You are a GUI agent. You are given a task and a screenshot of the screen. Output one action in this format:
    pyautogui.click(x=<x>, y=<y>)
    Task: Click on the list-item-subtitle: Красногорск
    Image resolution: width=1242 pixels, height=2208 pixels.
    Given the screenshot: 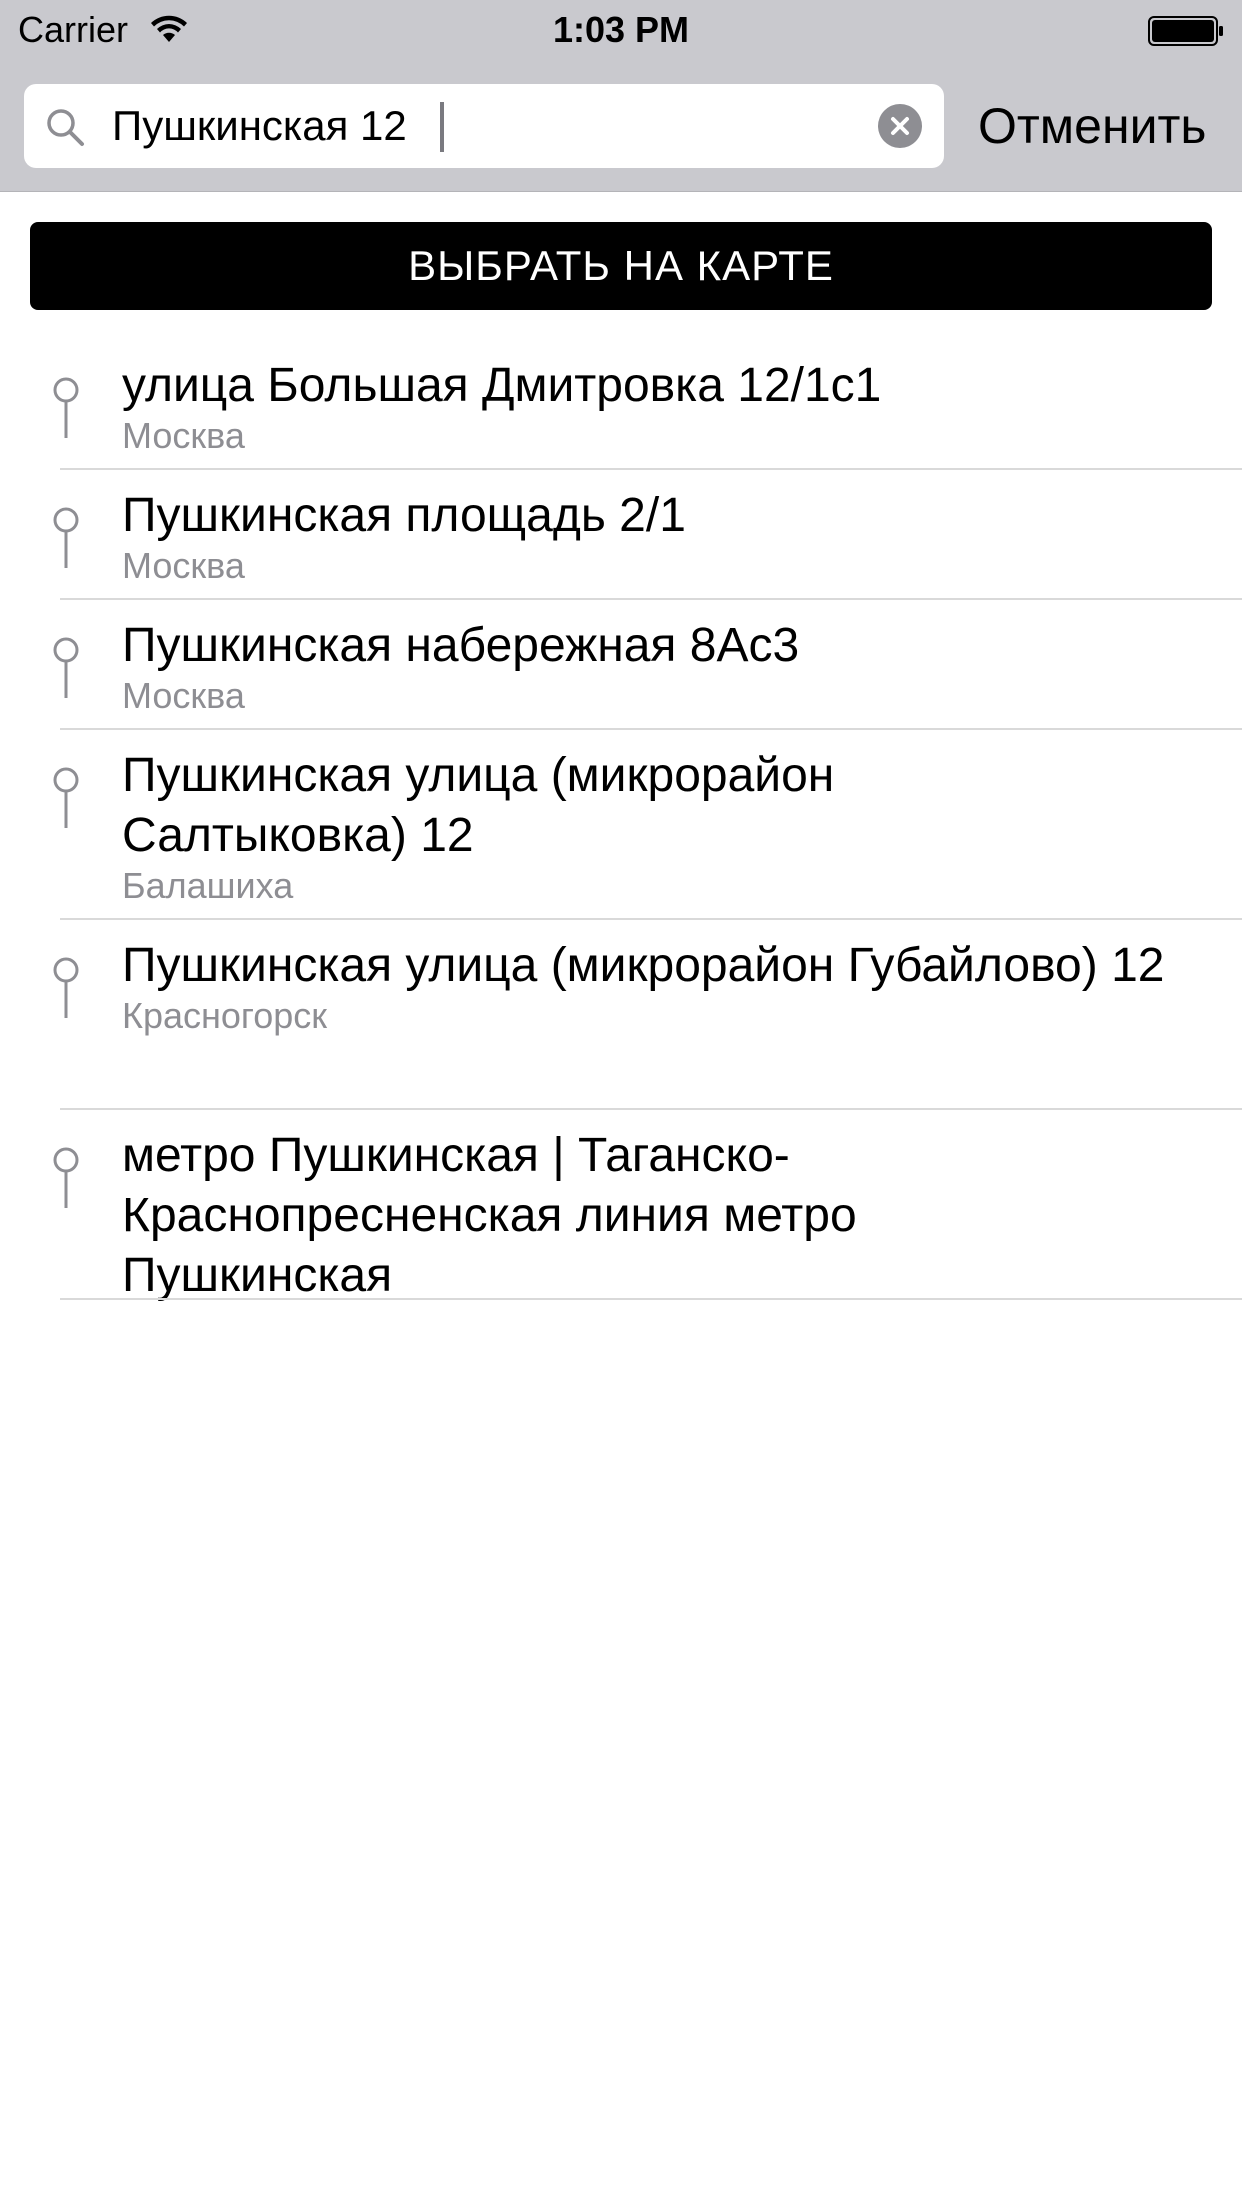 What is the action you would take?
    pyautogui.click(x=225, y=1015)
    